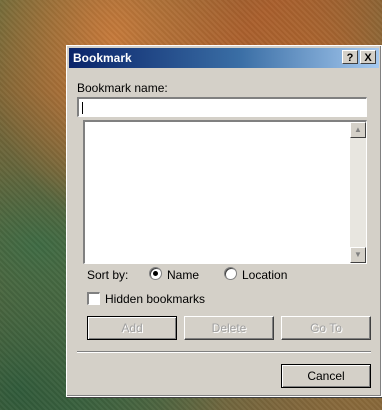 The width and height of the screenshot is (382, 410). Describe the element at coordinates (222, 107) in the screenshot. I see `bookmark-name-input` at that location.